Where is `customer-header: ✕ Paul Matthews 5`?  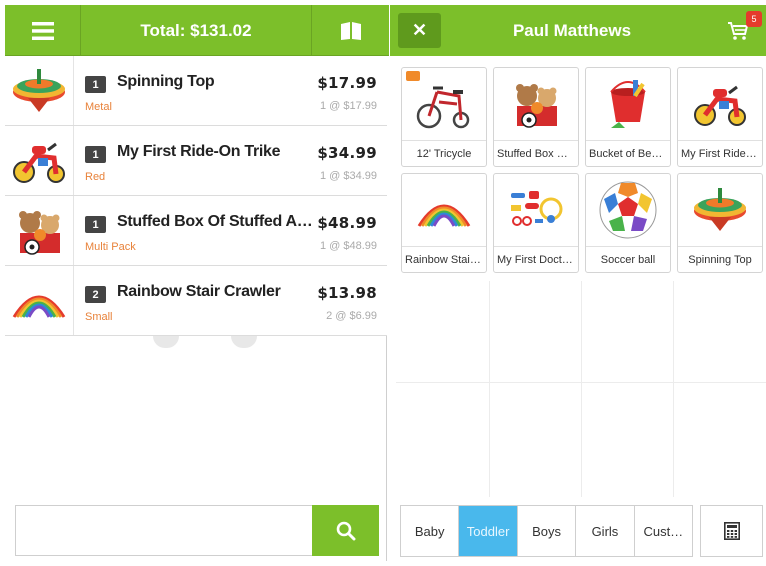 customer-header: ✕ Paul Matthews 5 is located at coordinates (578, 30).